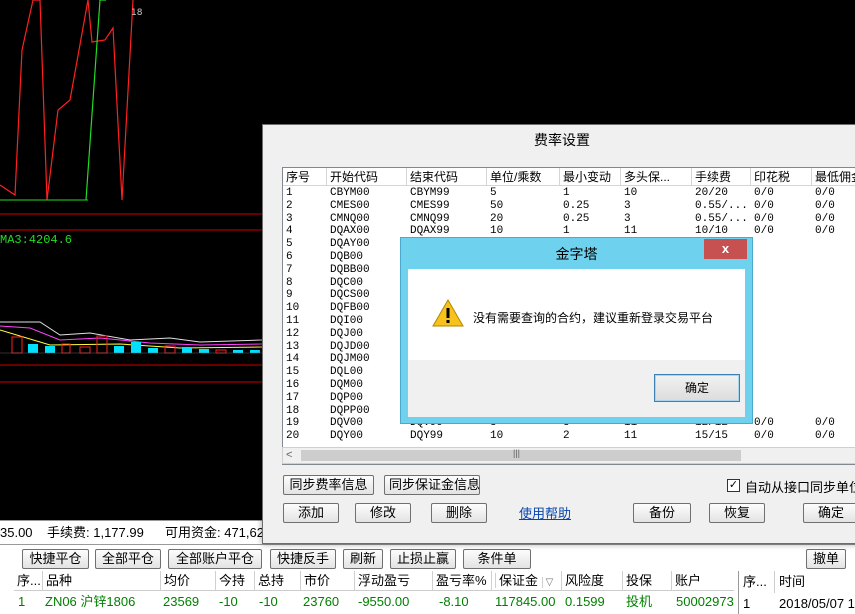 The image size is (855, 614). I want to click on cancel-order-button: 撤单, so click(826, 559).